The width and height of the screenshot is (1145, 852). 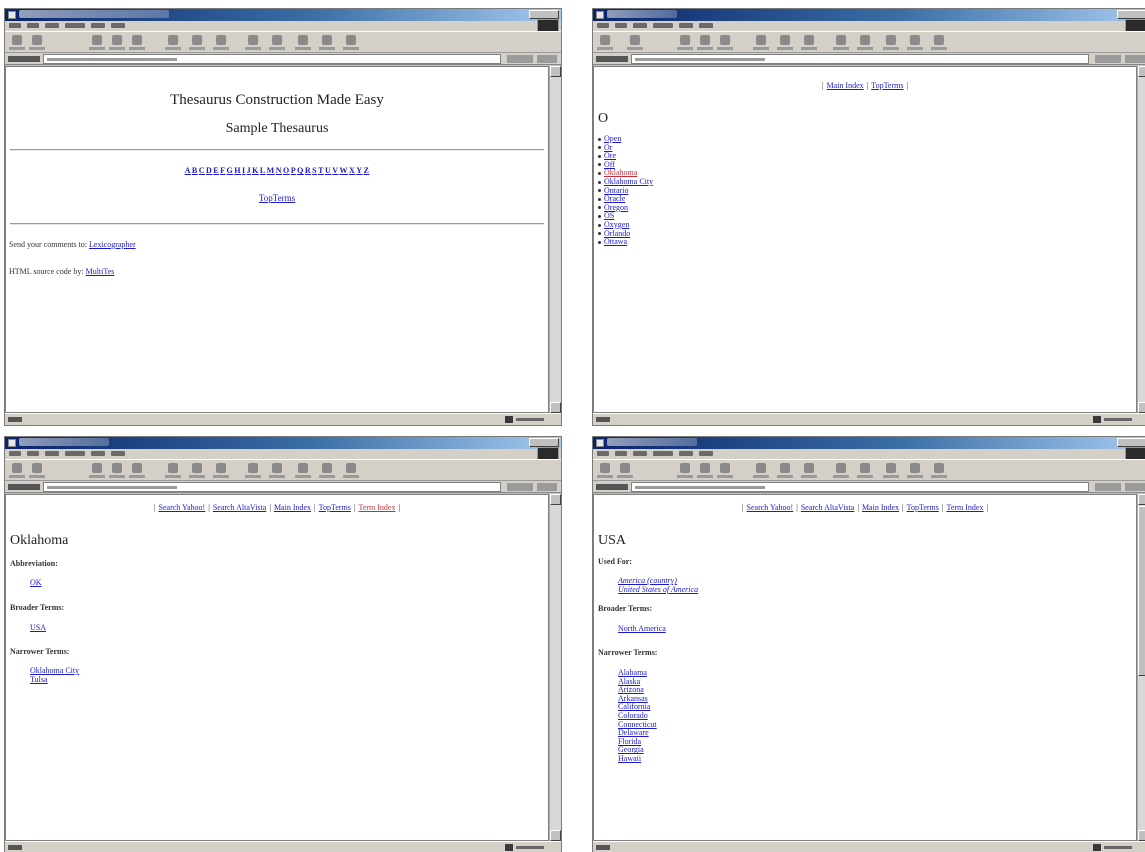 What do you see at coordinates (100, 271) in the screenshot?
I see `multites-link: MultiTes` at bounding box center [100, 271].